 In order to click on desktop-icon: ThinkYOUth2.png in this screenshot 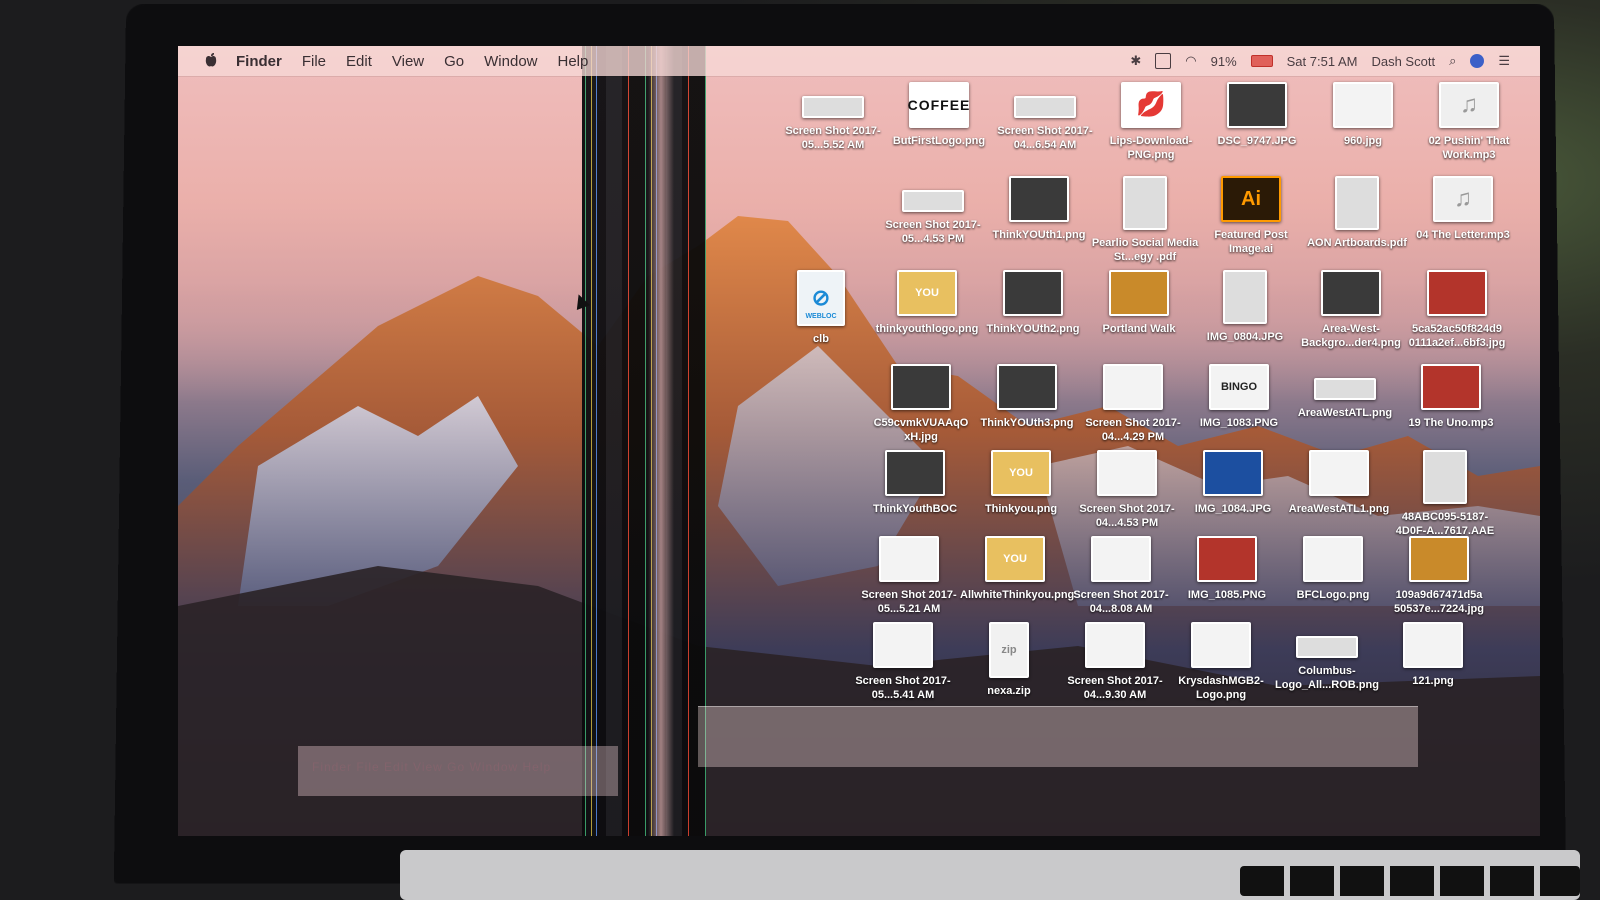, I will do `click(1033, 303)`.